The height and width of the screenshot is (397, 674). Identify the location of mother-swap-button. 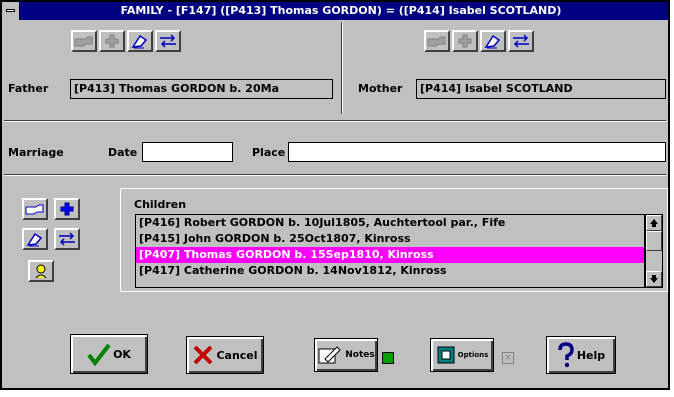
(521, 41).